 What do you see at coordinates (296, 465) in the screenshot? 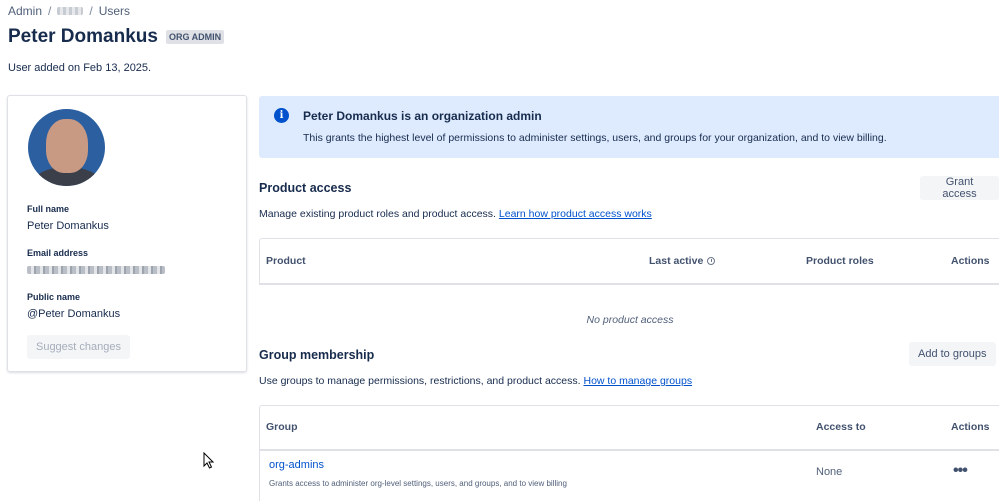
I see `group-link-org-admins: org-admins` at bounding box center [296, 465].